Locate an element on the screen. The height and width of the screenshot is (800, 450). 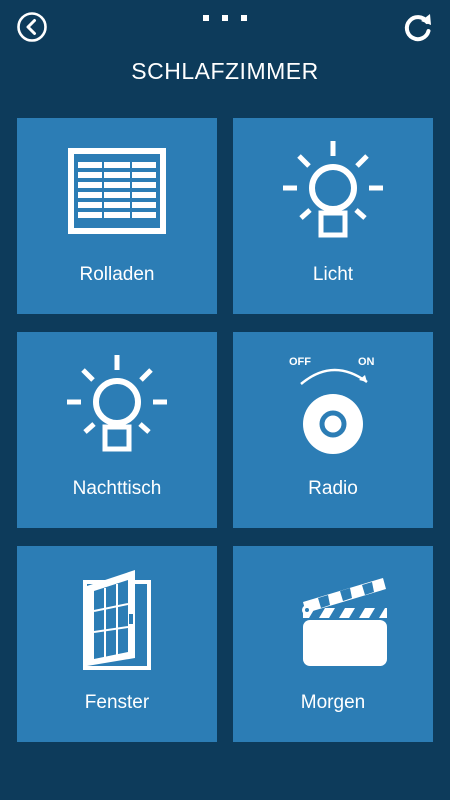
tile-nachttisch: Nachttisch is located at coordinates (117, 430).